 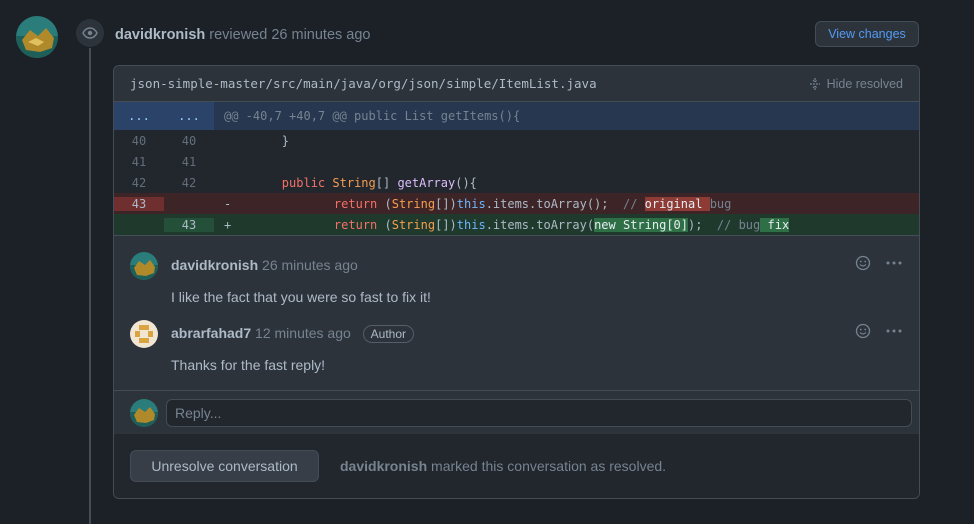 I want to click on line-number-old: 43, so click(x=139, y=203).